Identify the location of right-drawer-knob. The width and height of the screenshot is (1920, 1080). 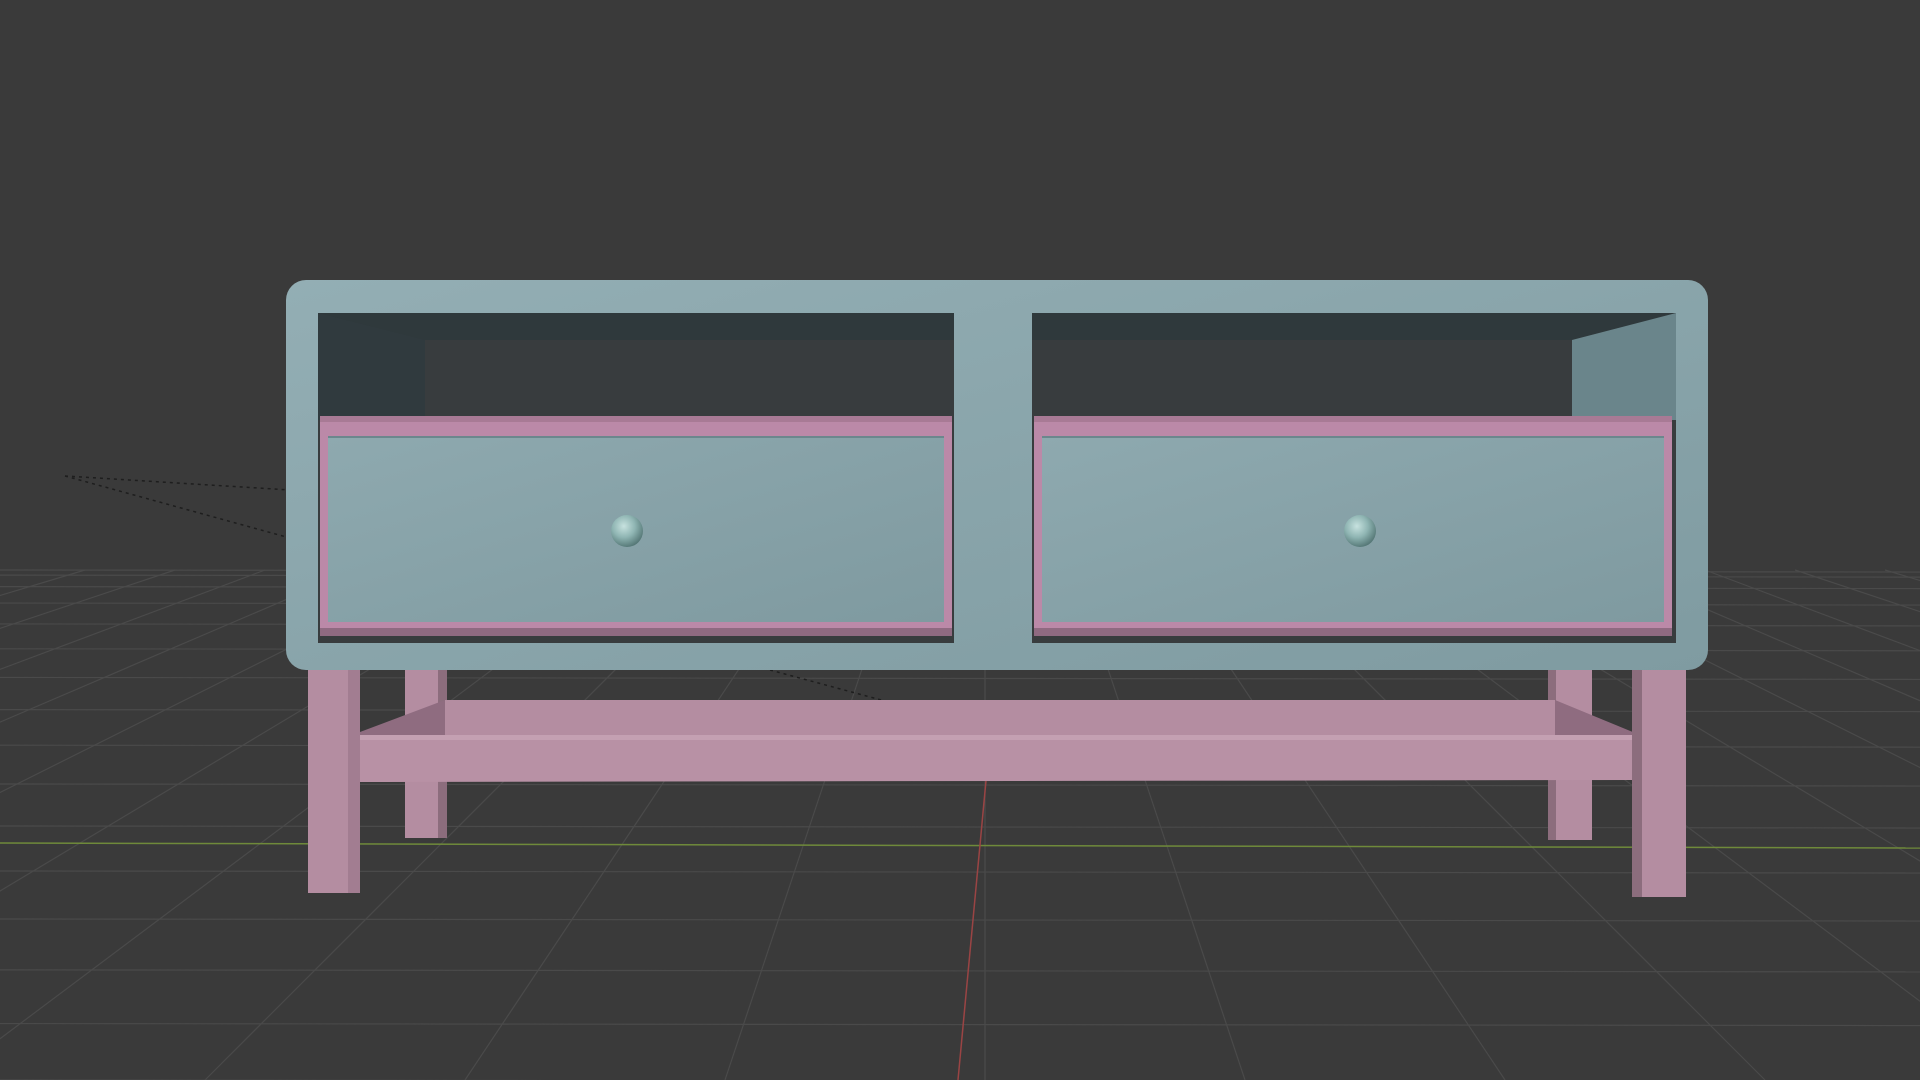
(1360, 531).